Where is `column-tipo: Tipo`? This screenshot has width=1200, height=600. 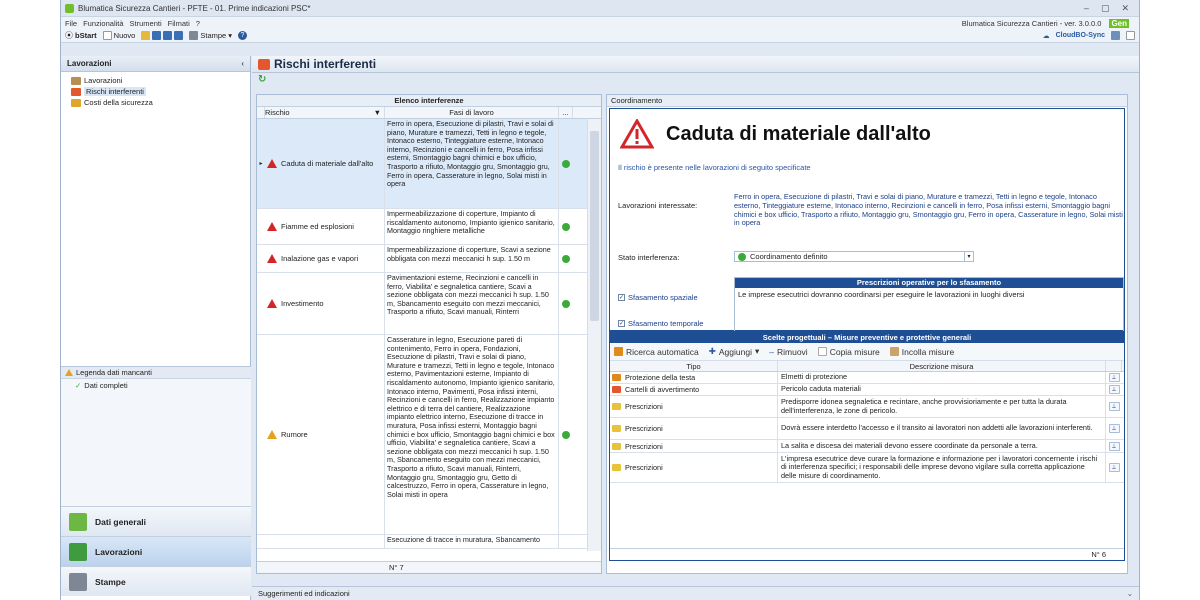 column-tipo: Tipo is located at coordinates (694, 366).